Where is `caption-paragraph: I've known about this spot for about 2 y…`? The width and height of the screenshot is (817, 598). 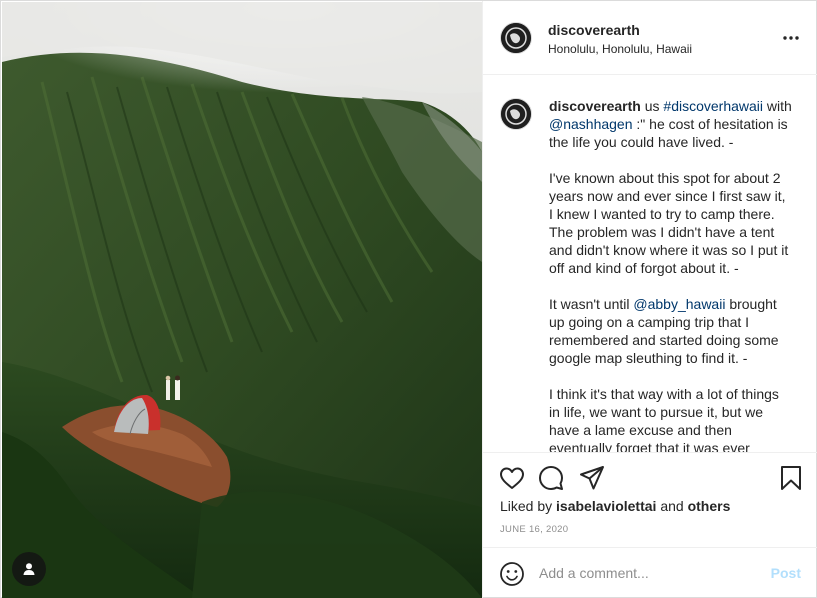 caption-paragraph: I've known about this spot for about 2 y… is located at coordinates (669, 223).